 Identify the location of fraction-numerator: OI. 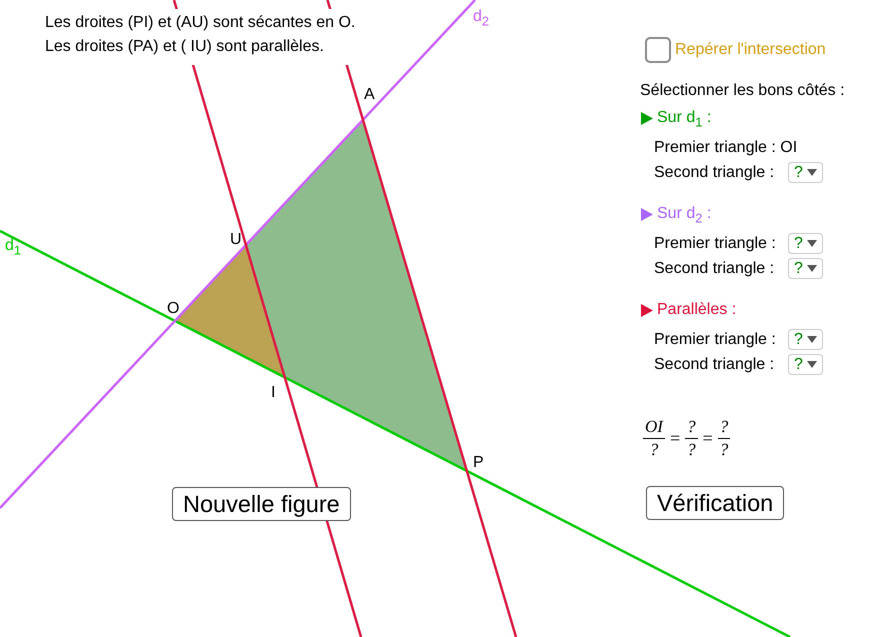
(654, 427).